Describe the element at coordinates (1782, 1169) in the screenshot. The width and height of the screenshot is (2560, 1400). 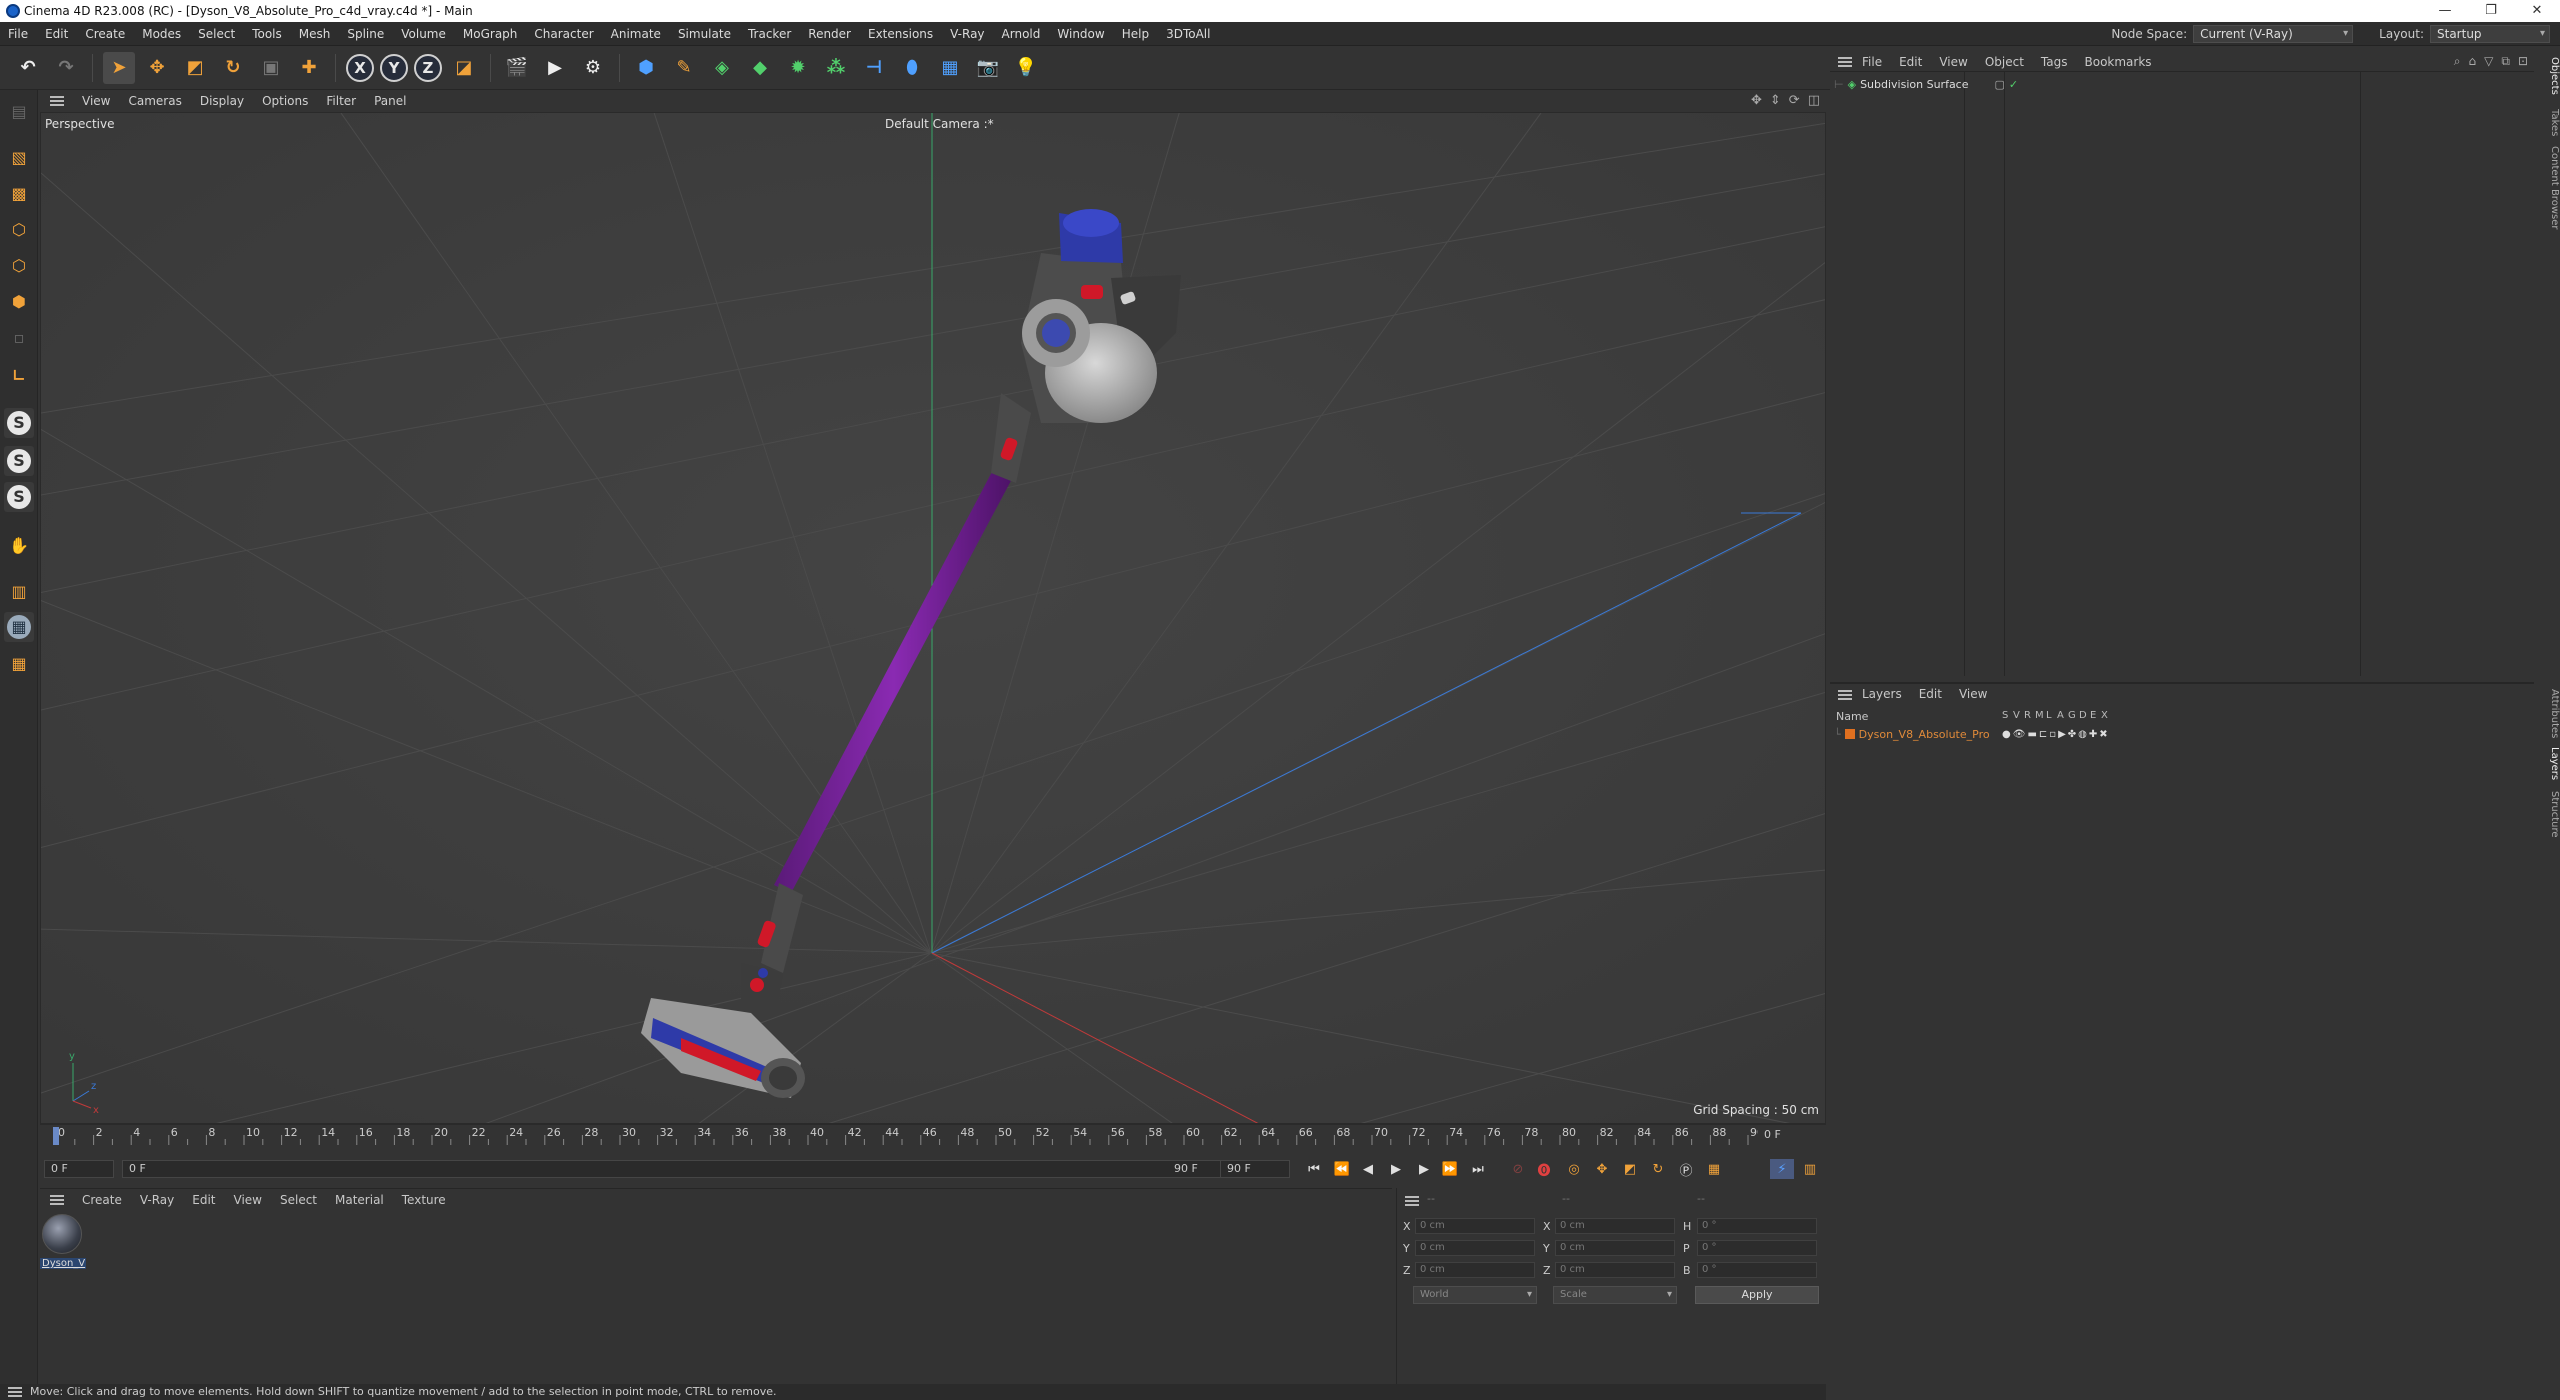
I see `timeline-window-button: ⚡` at that location.